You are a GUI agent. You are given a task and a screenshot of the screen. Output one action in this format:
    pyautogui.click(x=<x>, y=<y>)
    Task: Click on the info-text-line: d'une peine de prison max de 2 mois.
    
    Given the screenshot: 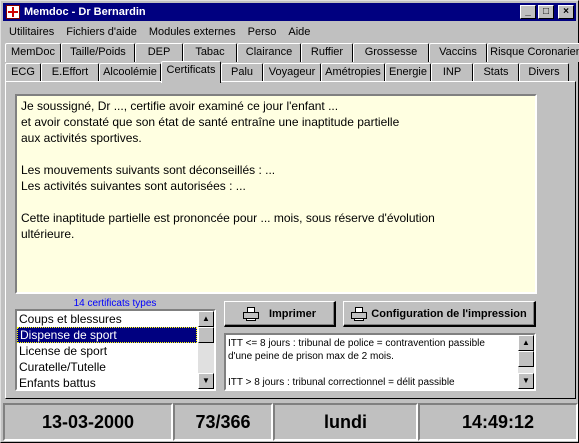 What is the action you would take?
    pyautogui.click(x=311, y=356)
    